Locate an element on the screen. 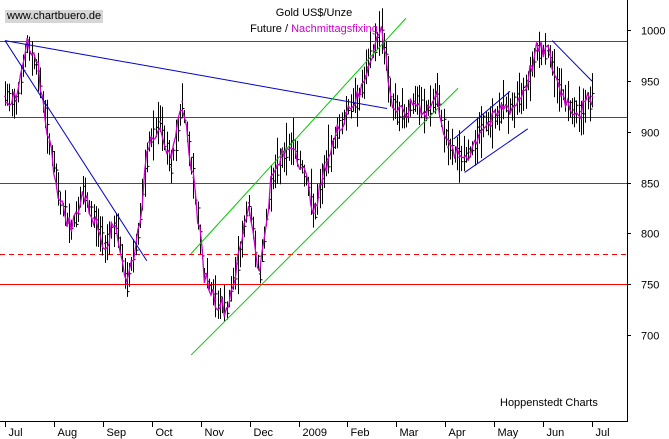 This screenshot has width=669, height=439. chart-subtitle: Future / Nachmittagsfixing is located at coordinates (314, 29).